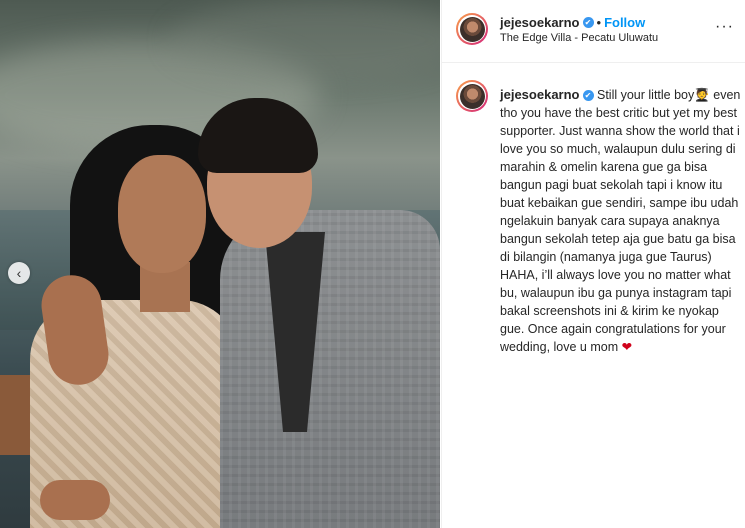  Describe the element at coordinates (472, 96) in the screenshot. I see `caption-avatar` at that location.